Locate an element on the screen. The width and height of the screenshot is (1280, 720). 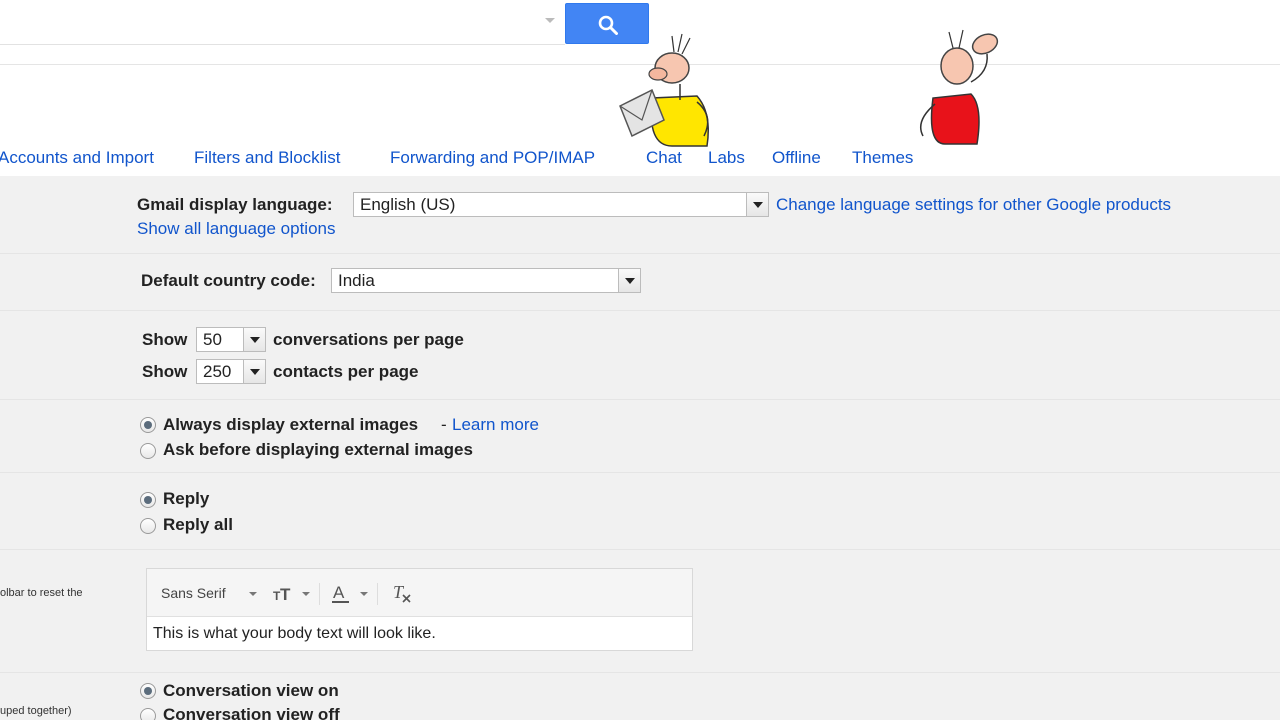
reply-all-radio is located at coordinates (148, 526).